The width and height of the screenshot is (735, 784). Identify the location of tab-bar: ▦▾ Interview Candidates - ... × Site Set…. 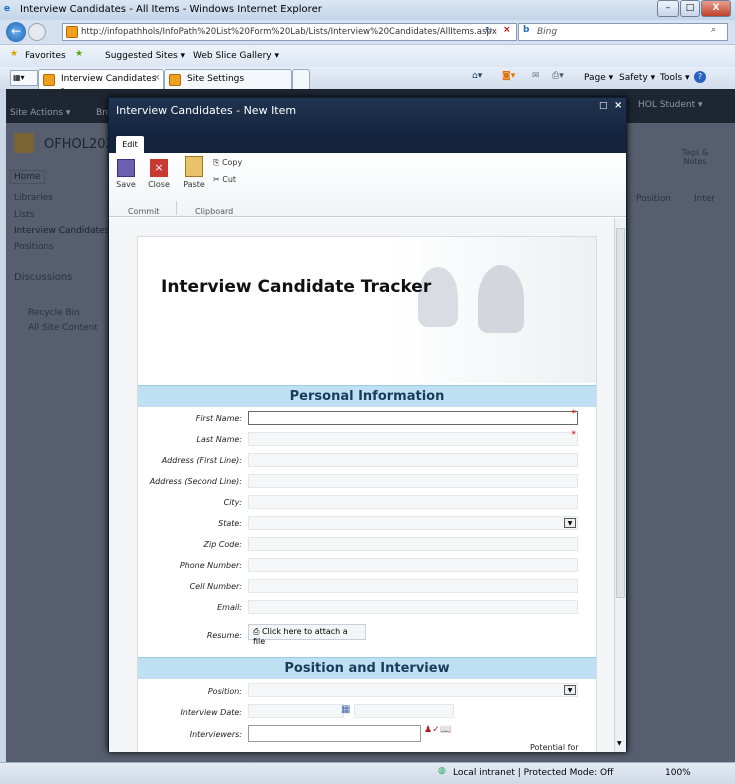
(367, 80).